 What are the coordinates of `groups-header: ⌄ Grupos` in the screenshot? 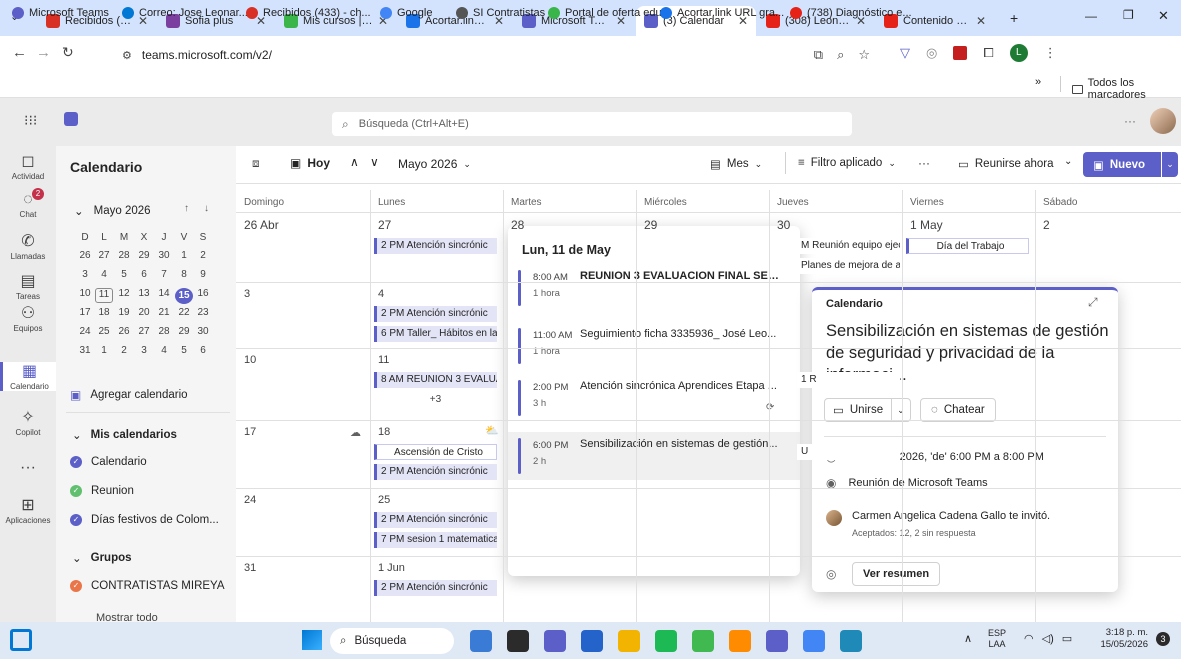 It's located at (102, 558).